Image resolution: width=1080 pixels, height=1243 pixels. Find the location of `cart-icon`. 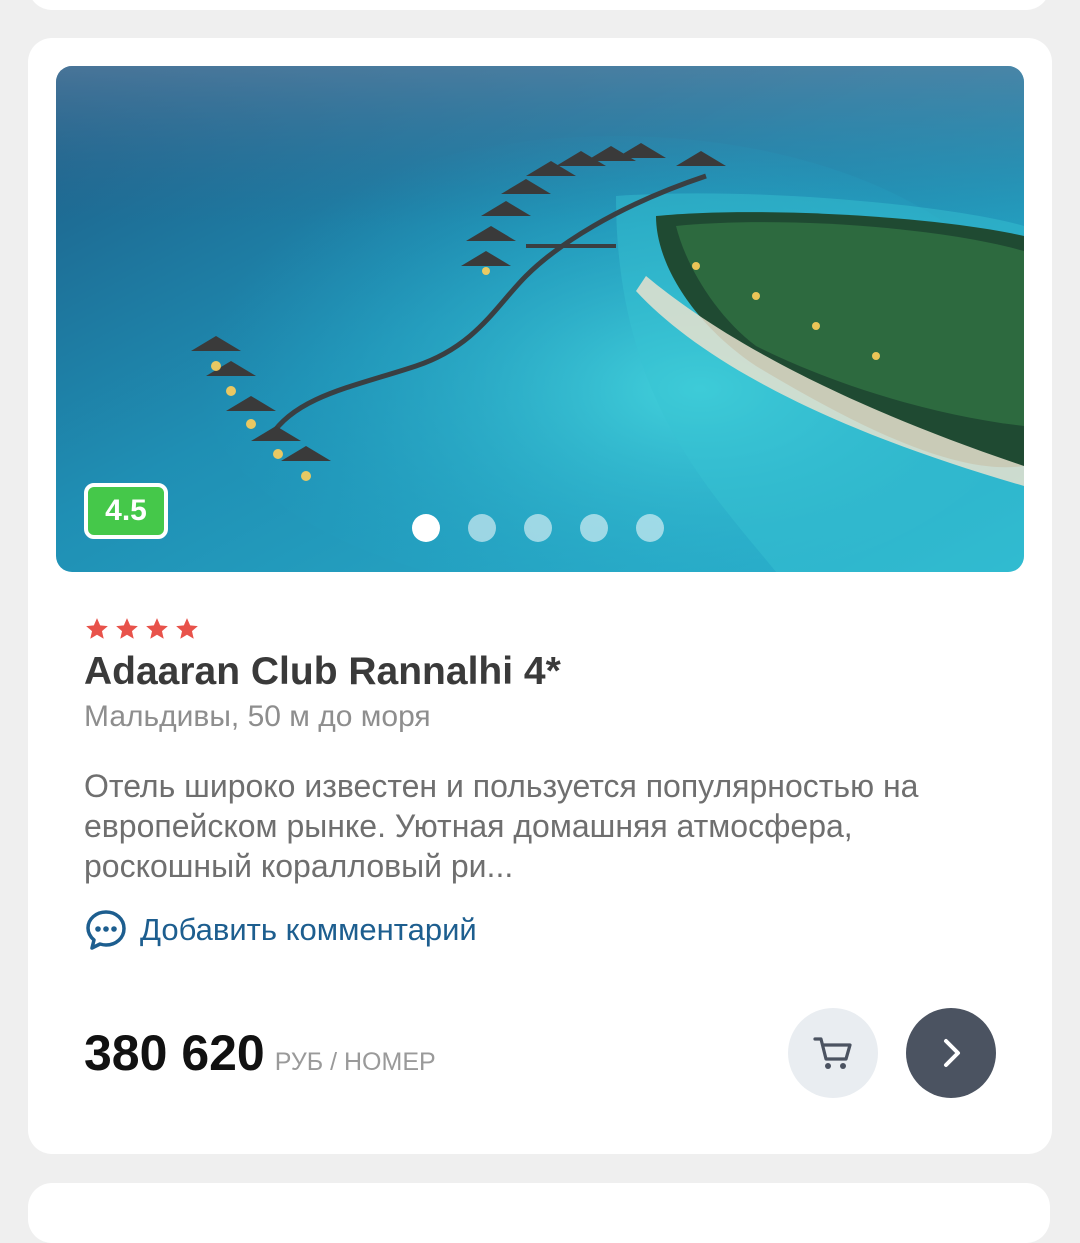

cart-icon is located at coordinates (832, 1053).